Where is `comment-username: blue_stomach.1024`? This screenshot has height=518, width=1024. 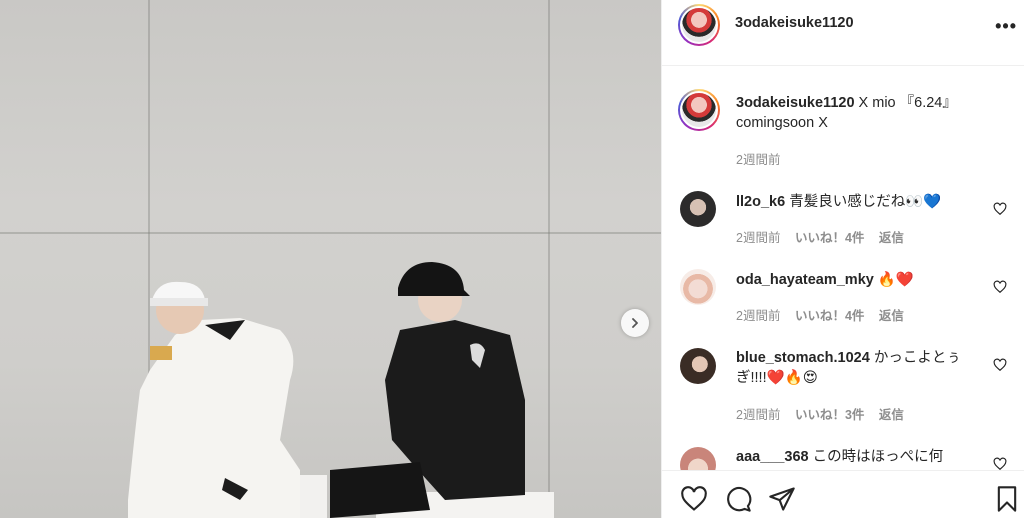 comment-username: blue_stomach.1024 is located at coordinates (803, 358).